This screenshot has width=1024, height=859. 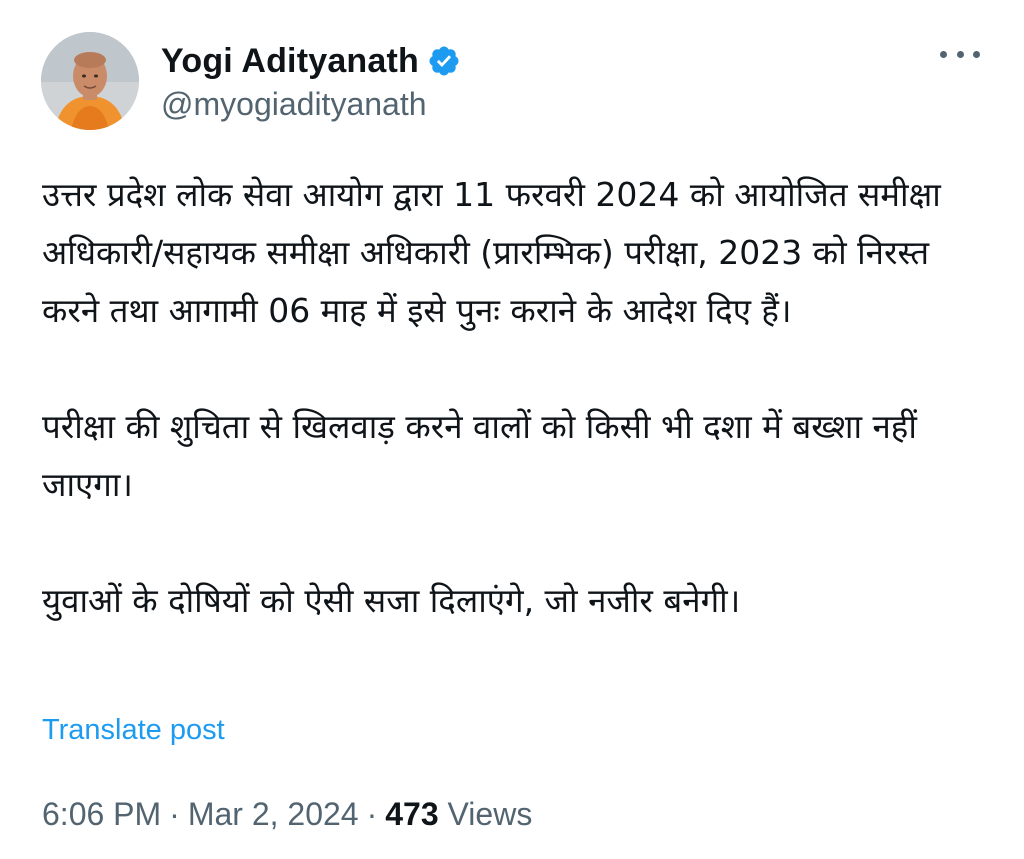 What do you see at coordinates (290, 61) in the screenshot?
I see `display-name: Yogi Adityanath` at bounding box center [290, 61].